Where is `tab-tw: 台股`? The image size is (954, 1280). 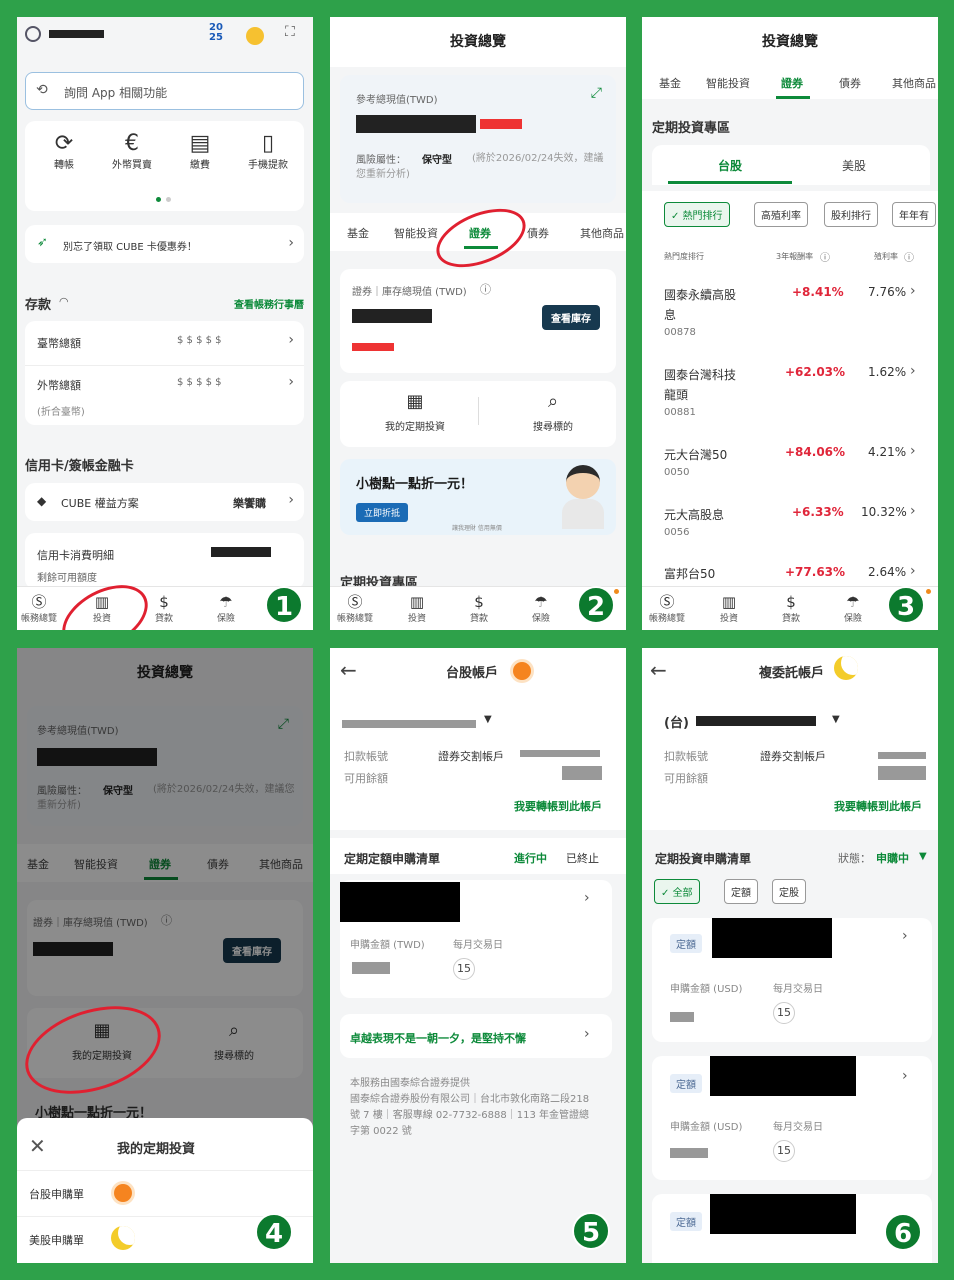
tab-tw: 台股 is located at coordinates (730, 165).